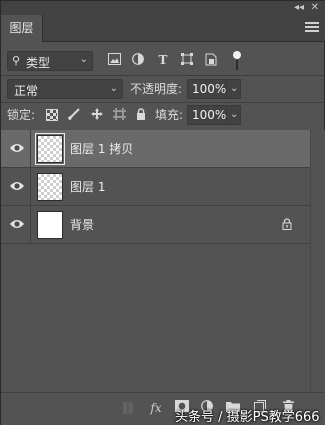  What do you see at coordinates (22, 28) in the screenshot?
I see `tab-layers: 图层` at bounding box center [22, 28].